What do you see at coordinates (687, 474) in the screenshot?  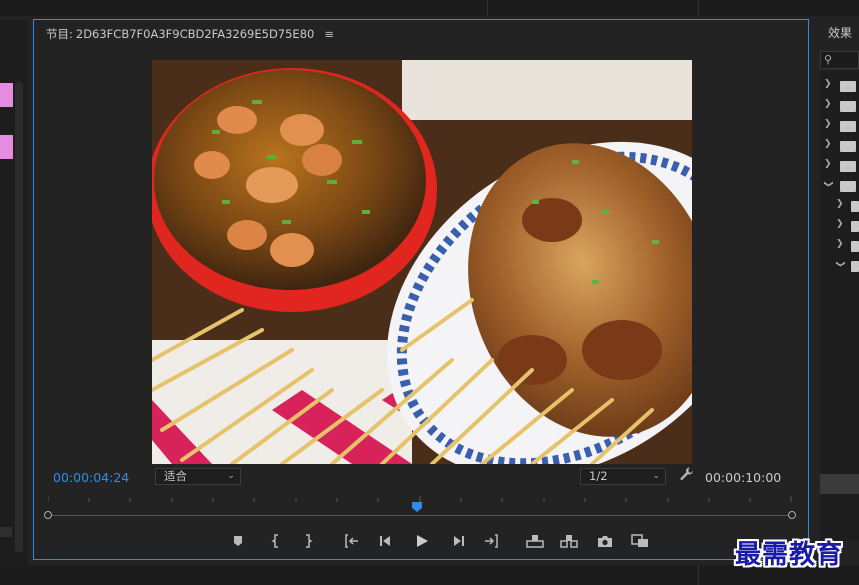 I see `wrench-icon` at bounding box center [687, 474].